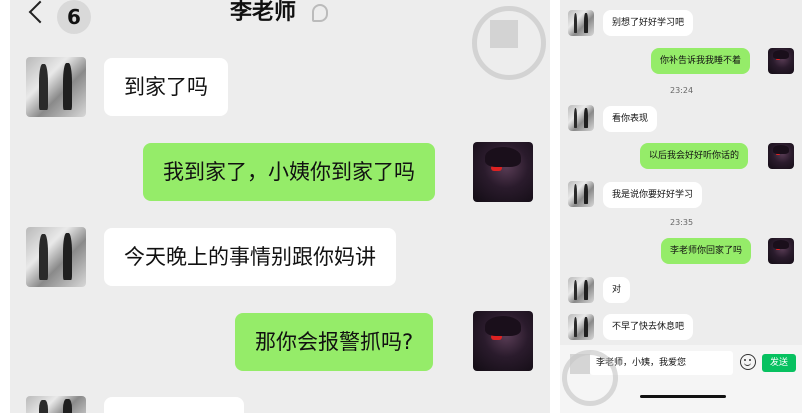 The image size is (812, 413). I want to click on message-bubble-incoming: 别想了好好学习吧, so click(648, 23).